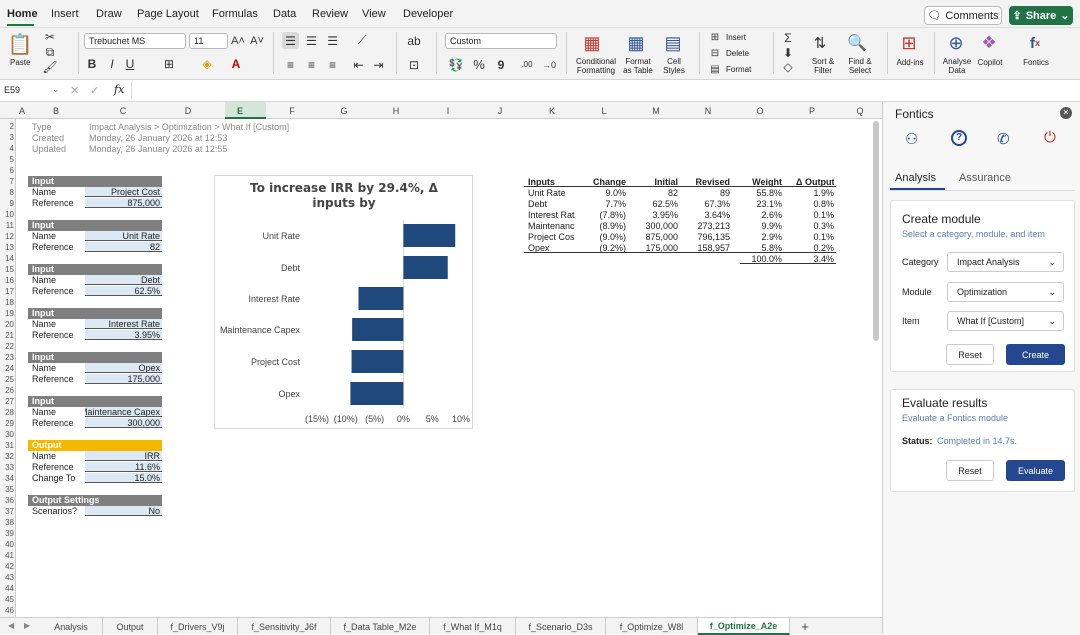  I want to click on input-name-value: Project Cost, so click(123, 192).